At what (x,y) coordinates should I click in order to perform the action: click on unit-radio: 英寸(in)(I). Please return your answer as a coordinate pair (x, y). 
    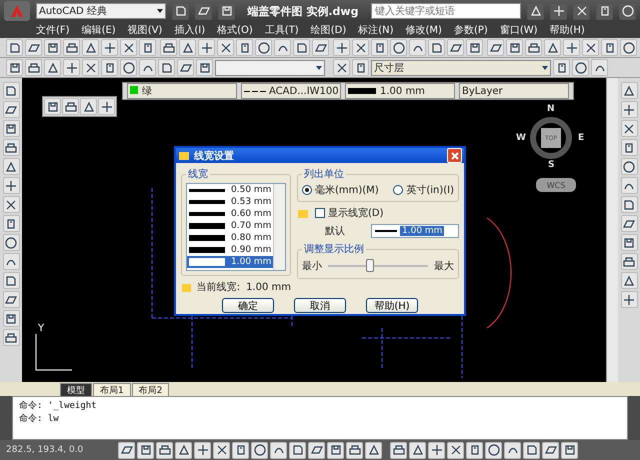
    Looking at the image, I should click on (423, 190).